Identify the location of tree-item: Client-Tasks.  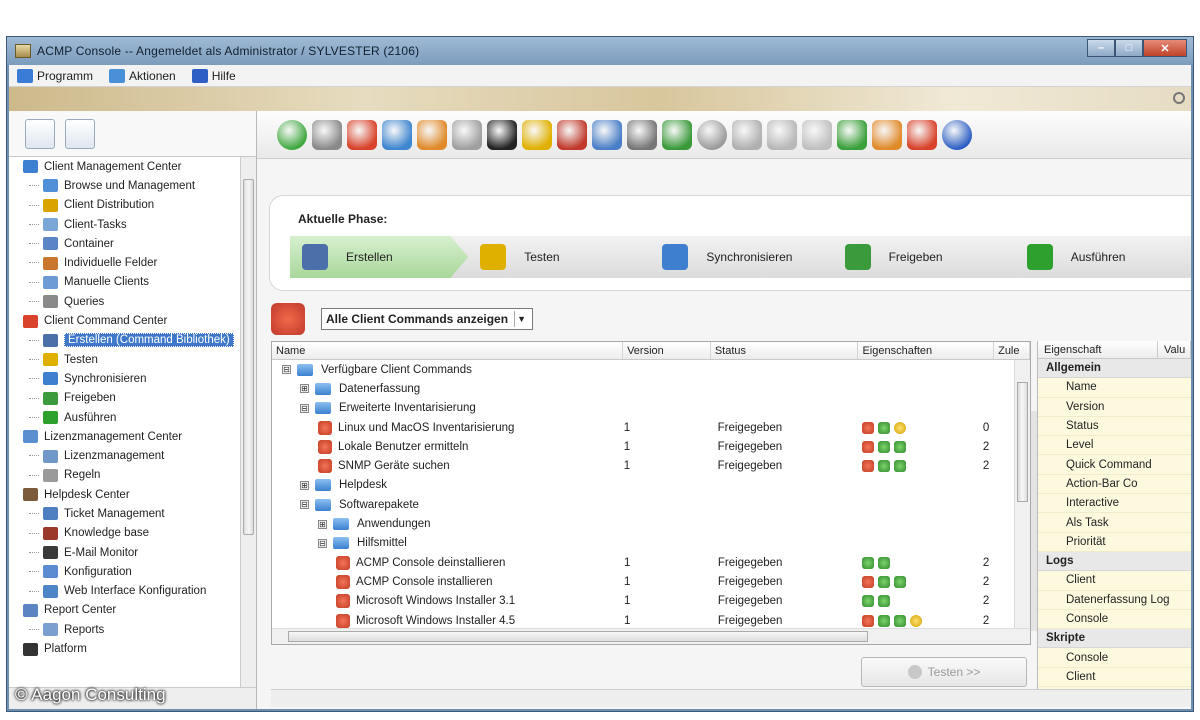
(125, 224).